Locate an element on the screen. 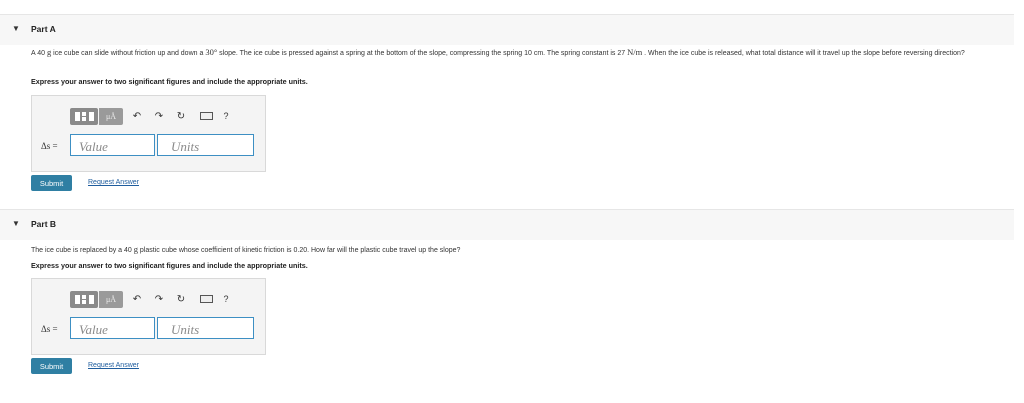 Image resolution: width=1024 pixels, height=403 pixels. part-b-header: ▼ Part B is located at coordinates (507, 224).